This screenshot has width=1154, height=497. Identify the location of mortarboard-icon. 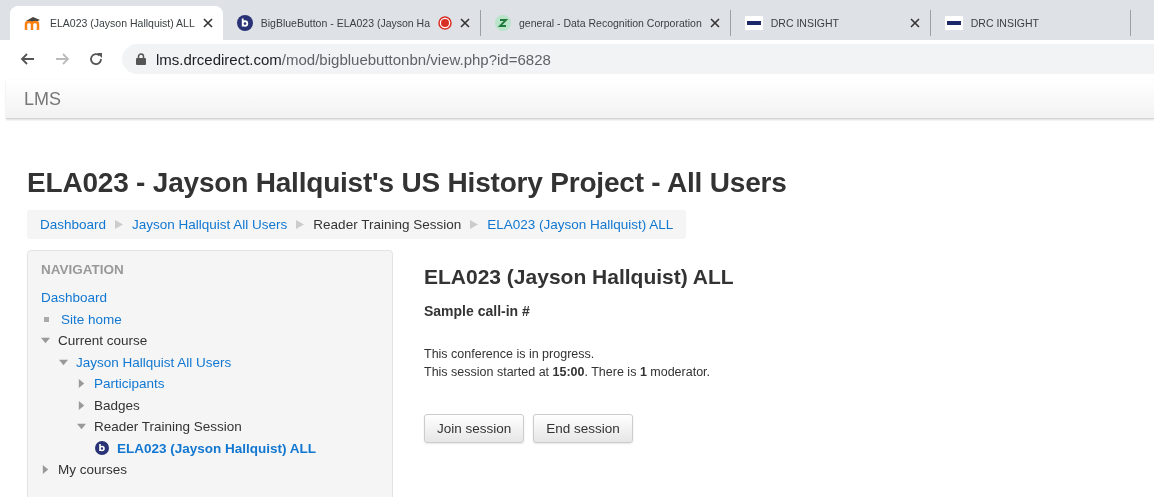
(33, 23).